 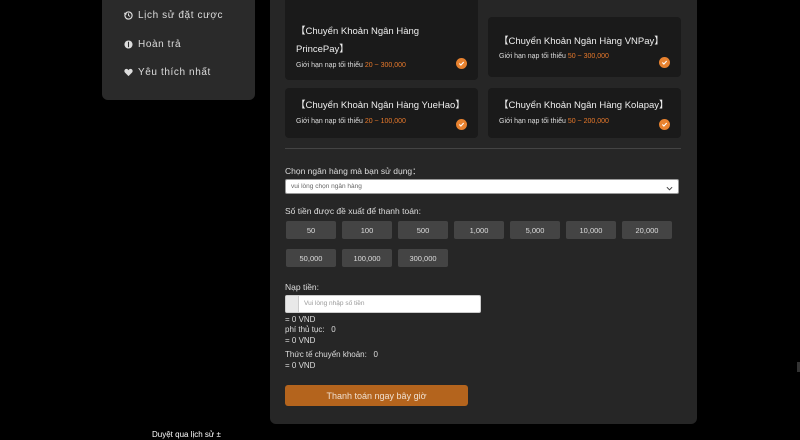 I want to click on bank-select-label: Chọn ngân hàng mà bạn sử dụng：, so click(x=353, y=171).